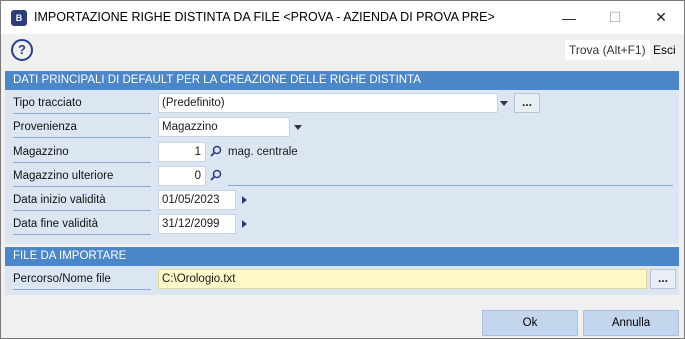  I want to click on row-magazzino: Magazzino 1 mag. centrale, so click(342, 153).